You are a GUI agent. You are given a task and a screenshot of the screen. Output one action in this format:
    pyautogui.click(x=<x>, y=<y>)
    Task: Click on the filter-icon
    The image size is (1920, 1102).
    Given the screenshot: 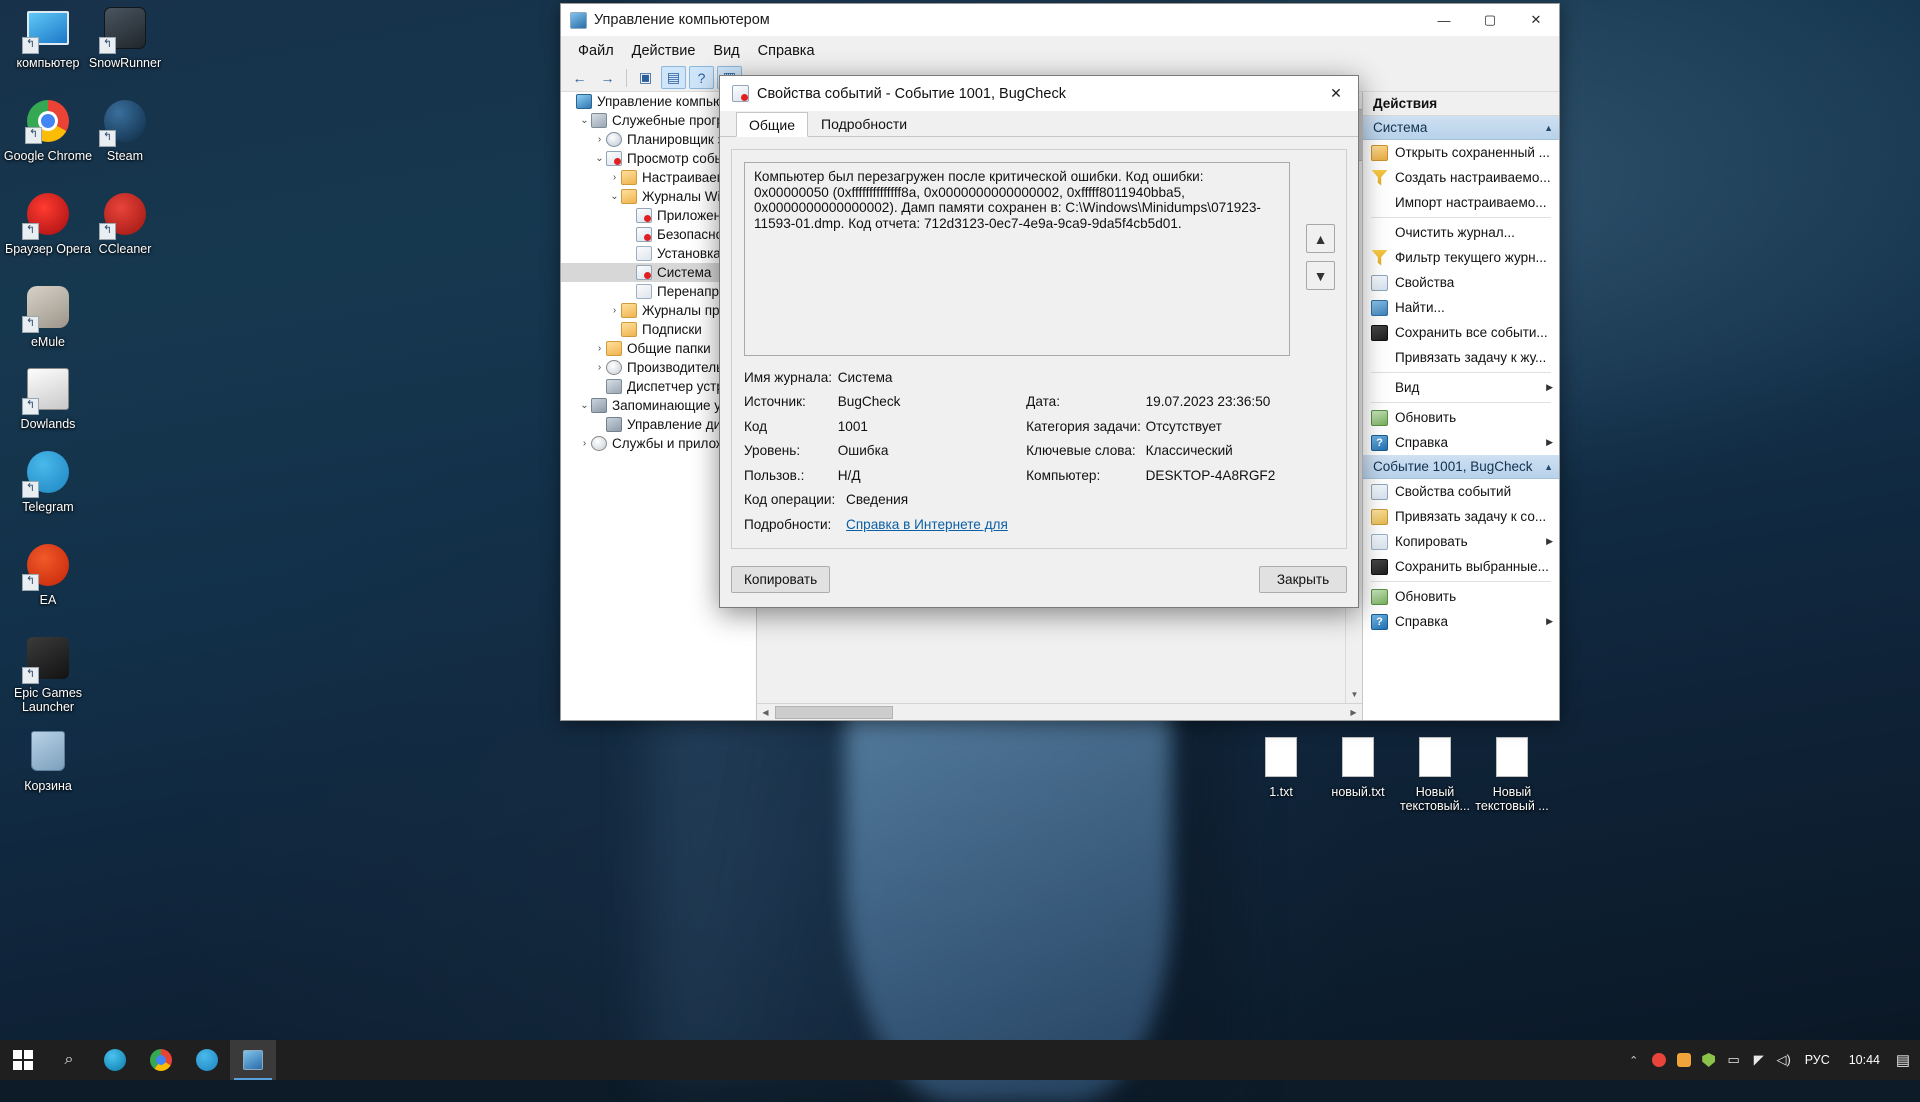 What is the action you would take?
    pyautogui.click(x=1379, y=257)
    